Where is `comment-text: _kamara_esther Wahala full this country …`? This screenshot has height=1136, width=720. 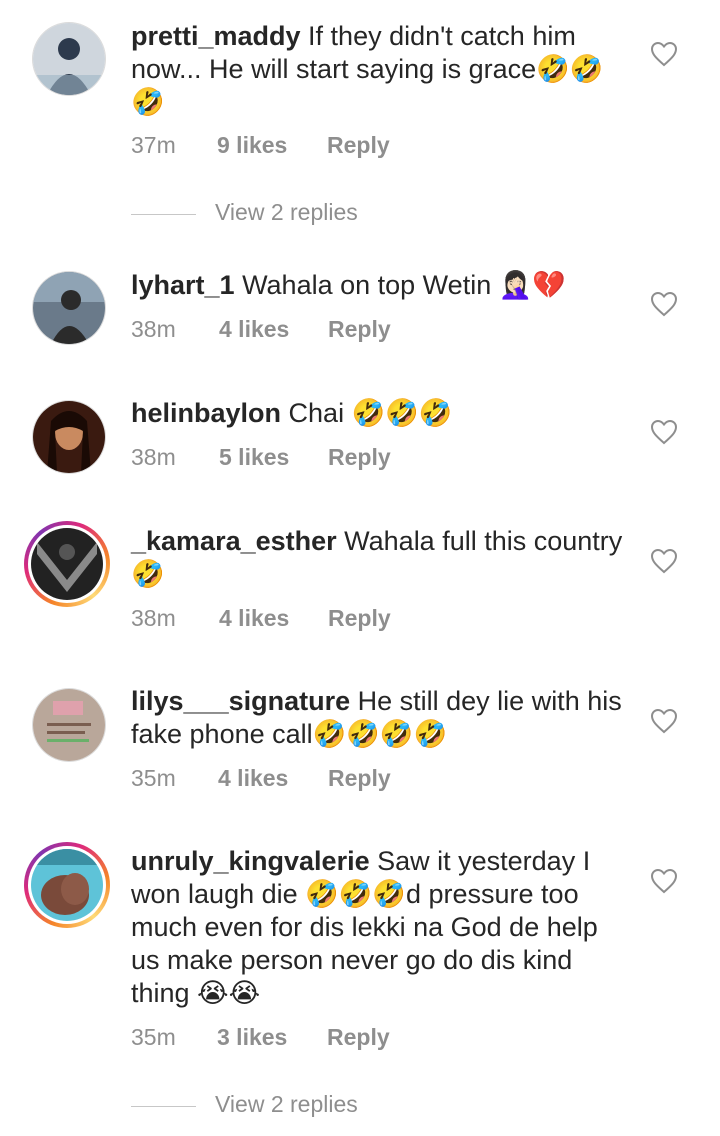 comment-text: _kamara_esther Wahala full this country … is located at coordinates (381, 558).